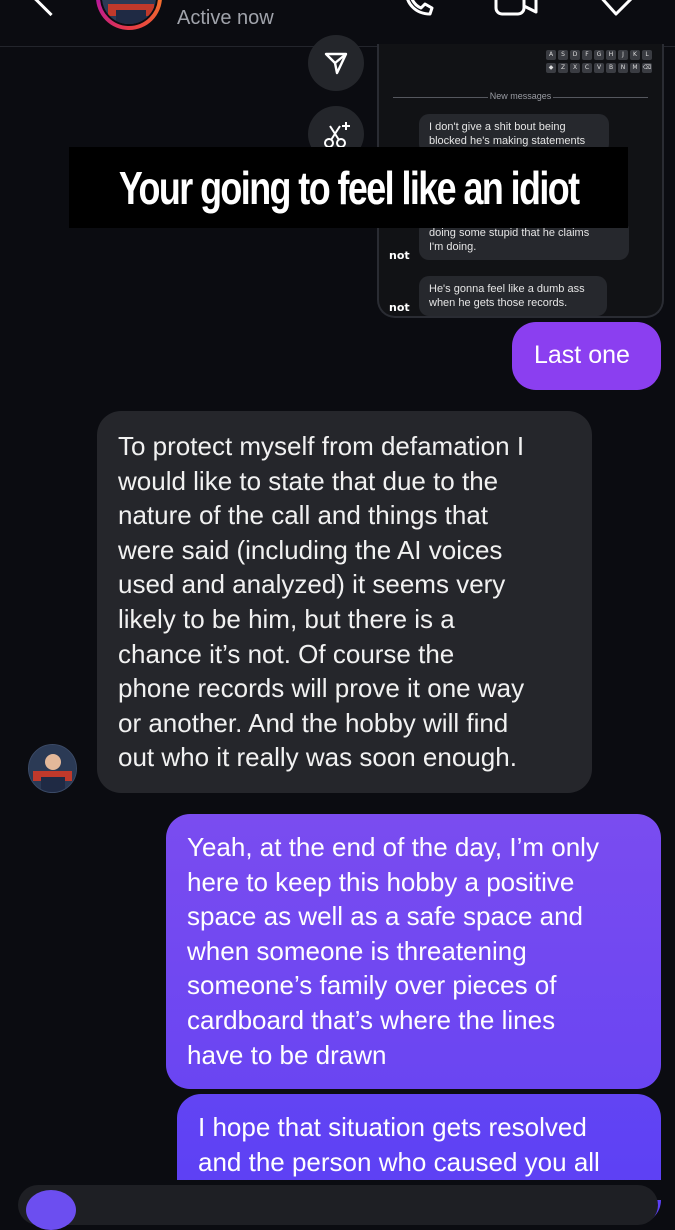 The image size is (675, 1230). What do you see at coordinates (647, 55) in the screenshot?
I see `mini-key: L` at bounding box center [647, 55].